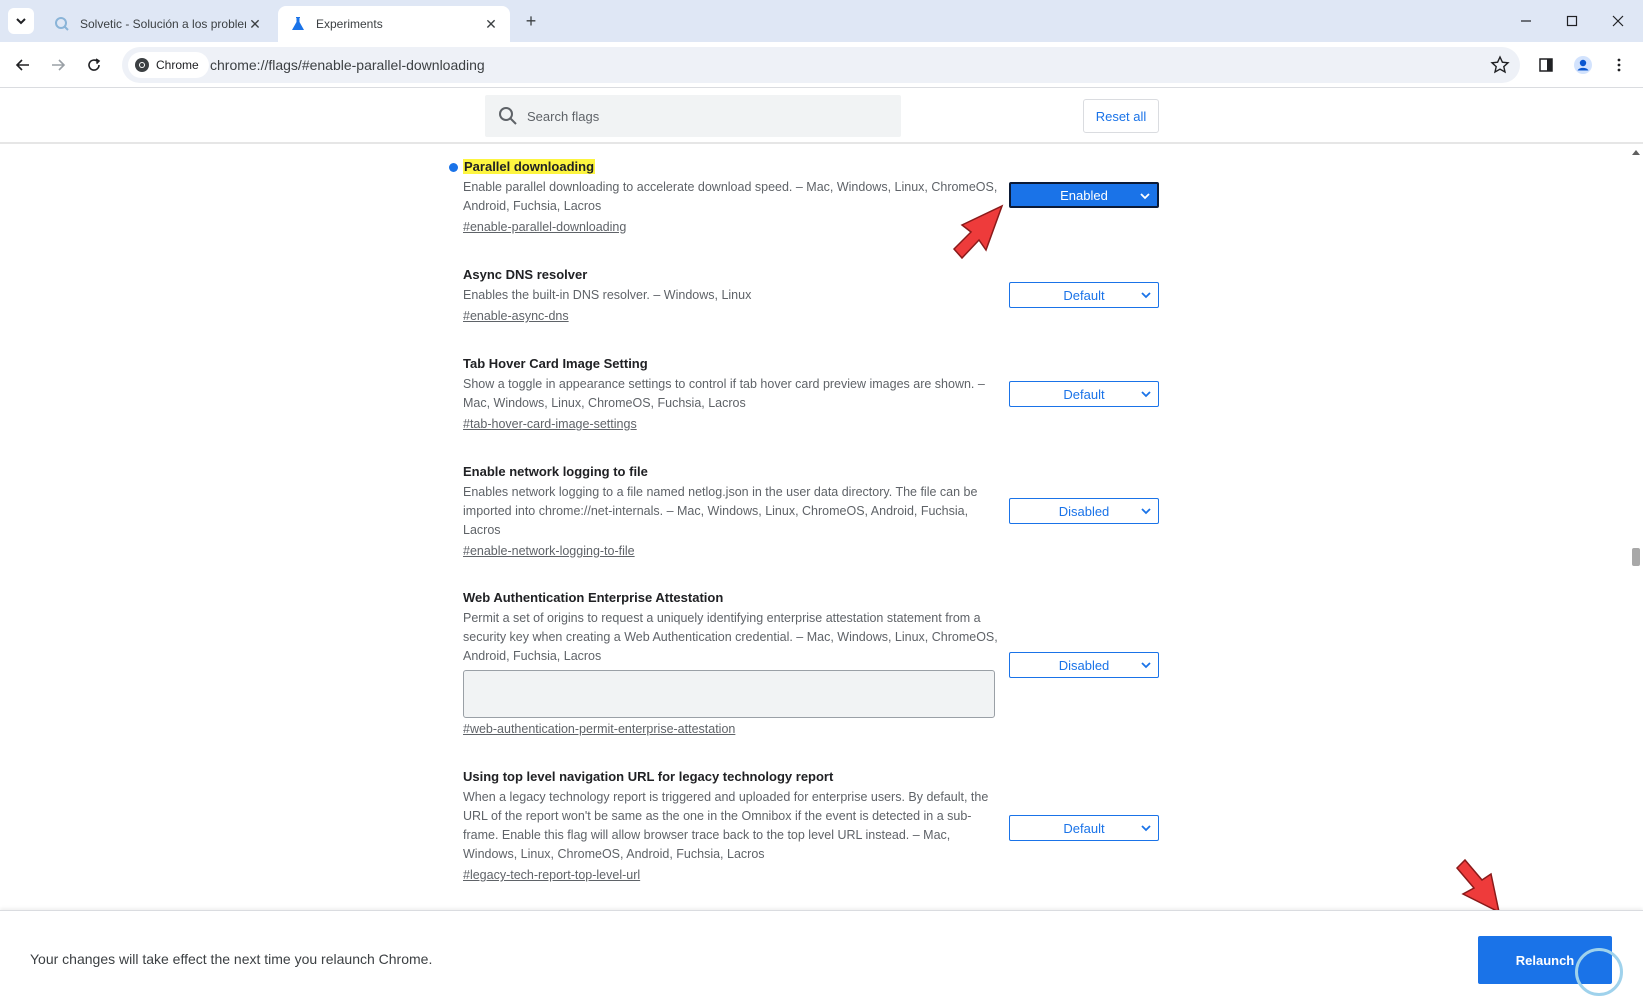 Image resolution: width=1643 pixels, height=1007 pixels. Describe the element at coordinates (707, 116) in the screenshot. I see `search-input` at that location.